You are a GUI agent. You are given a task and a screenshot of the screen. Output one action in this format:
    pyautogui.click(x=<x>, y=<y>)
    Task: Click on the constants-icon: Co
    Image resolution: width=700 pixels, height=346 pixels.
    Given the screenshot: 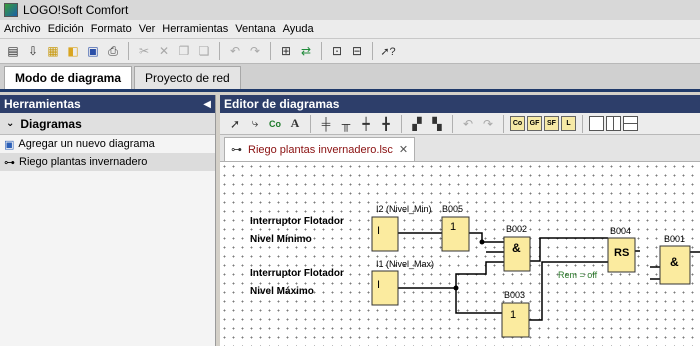 What is the action you would take?
    pyautogui.click(x=275, y=124)
    